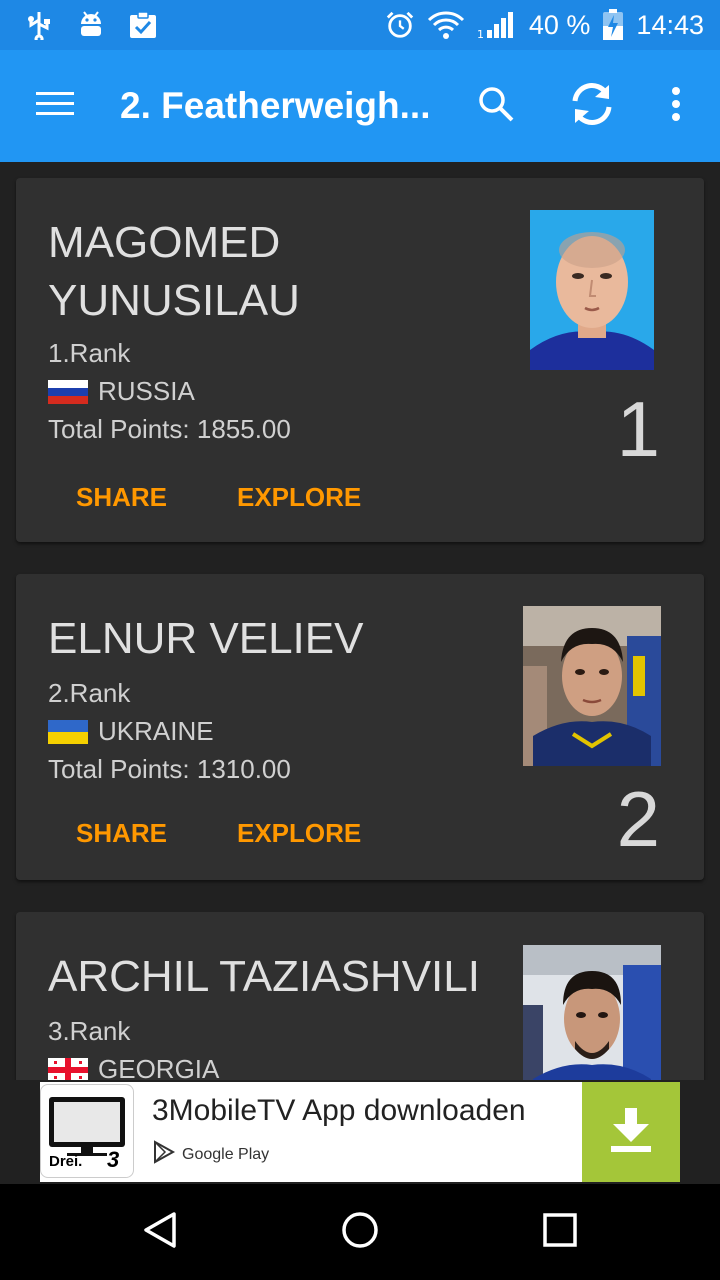 Image resolution: width=720 pixels, height=1280 pixels. Describe the element at coordinates (156, 731) in the screenshot. I see `country-label: UKRAINE` at that location.